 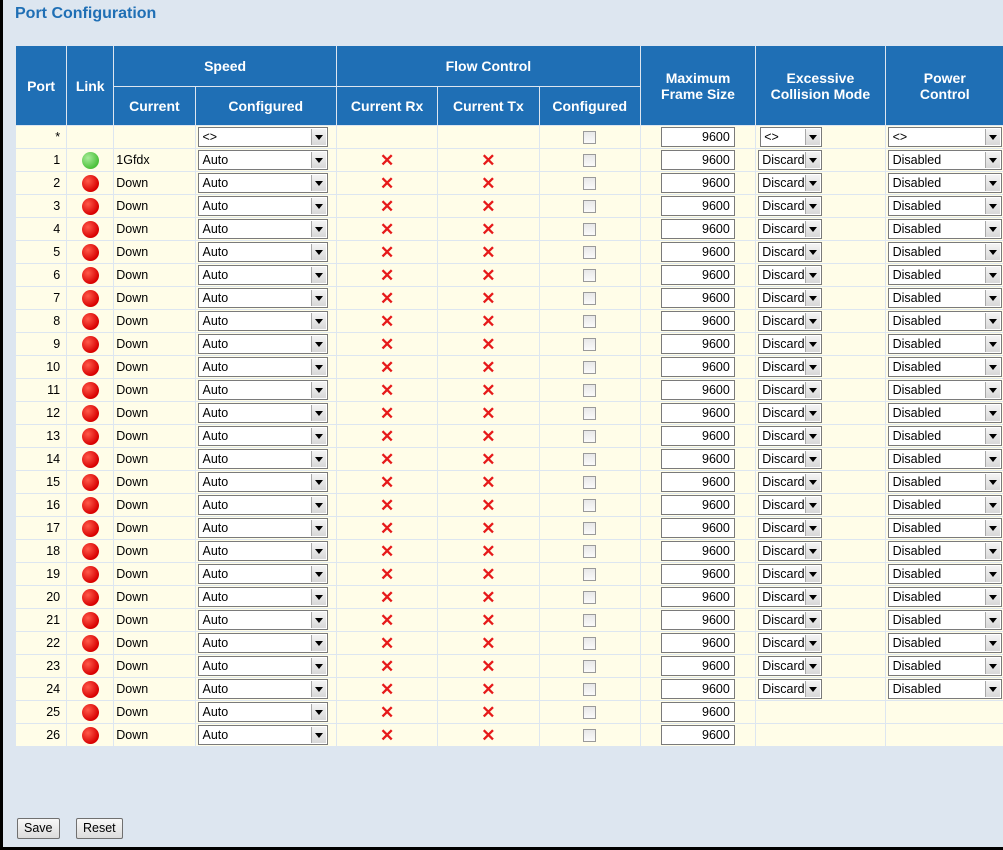 What do you see at coordinates (99, 828) in the screenshot?
I see `reset-button: Reset` at bounding box center [99, 828].